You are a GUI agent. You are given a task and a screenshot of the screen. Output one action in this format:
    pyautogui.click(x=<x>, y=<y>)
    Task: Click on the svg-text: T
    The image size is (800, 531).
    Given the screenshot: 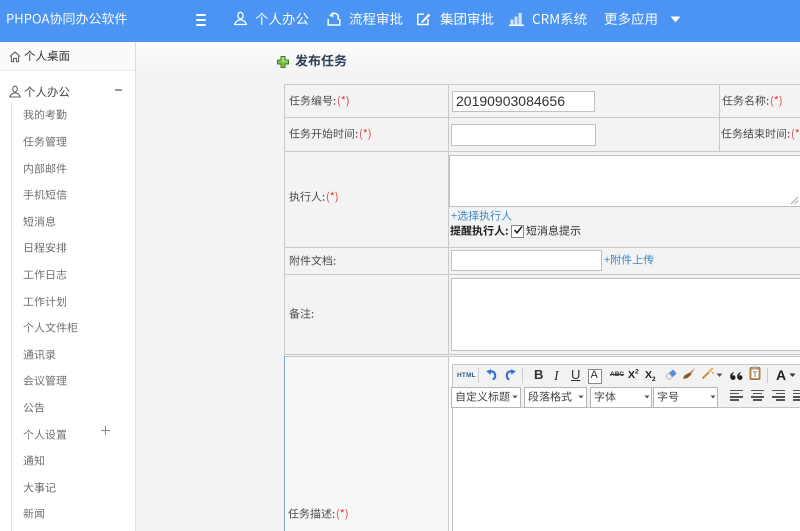 What is the action you would take?
    pyautogui.click(x=755, y=375)
    